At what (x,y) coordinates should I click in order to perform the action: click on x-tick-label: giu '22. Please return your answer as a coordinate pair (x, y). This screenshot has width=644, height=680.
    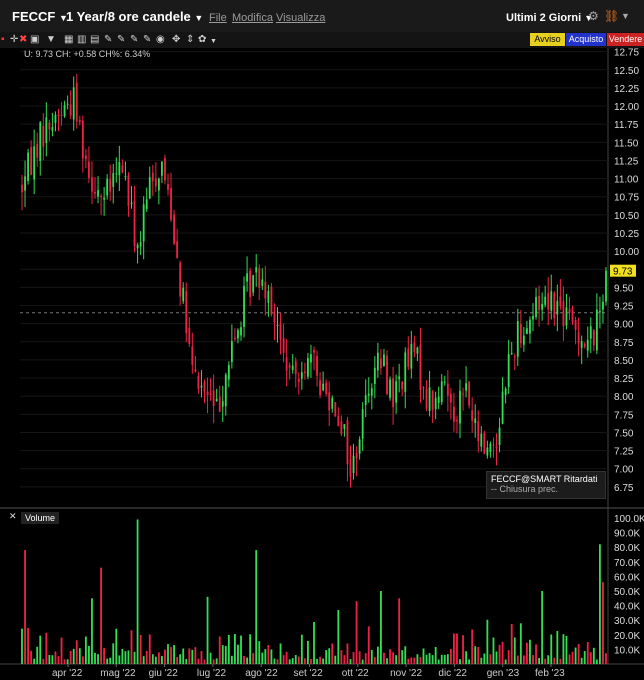
    Looking at the image, I should click on (164, 673).